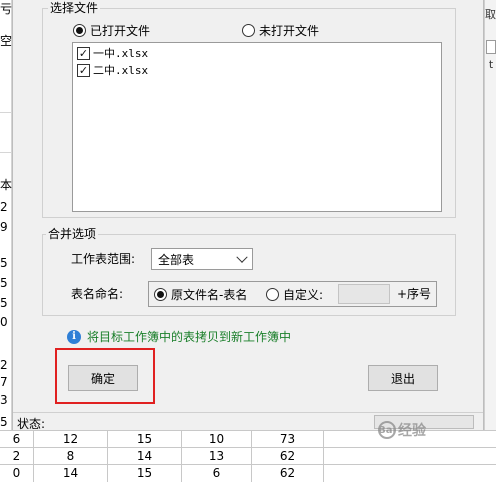 Image resolution: width=496 pixels, height=482 pixels. I want to click on file-name: 二中.xlsx, so click(121, 70).